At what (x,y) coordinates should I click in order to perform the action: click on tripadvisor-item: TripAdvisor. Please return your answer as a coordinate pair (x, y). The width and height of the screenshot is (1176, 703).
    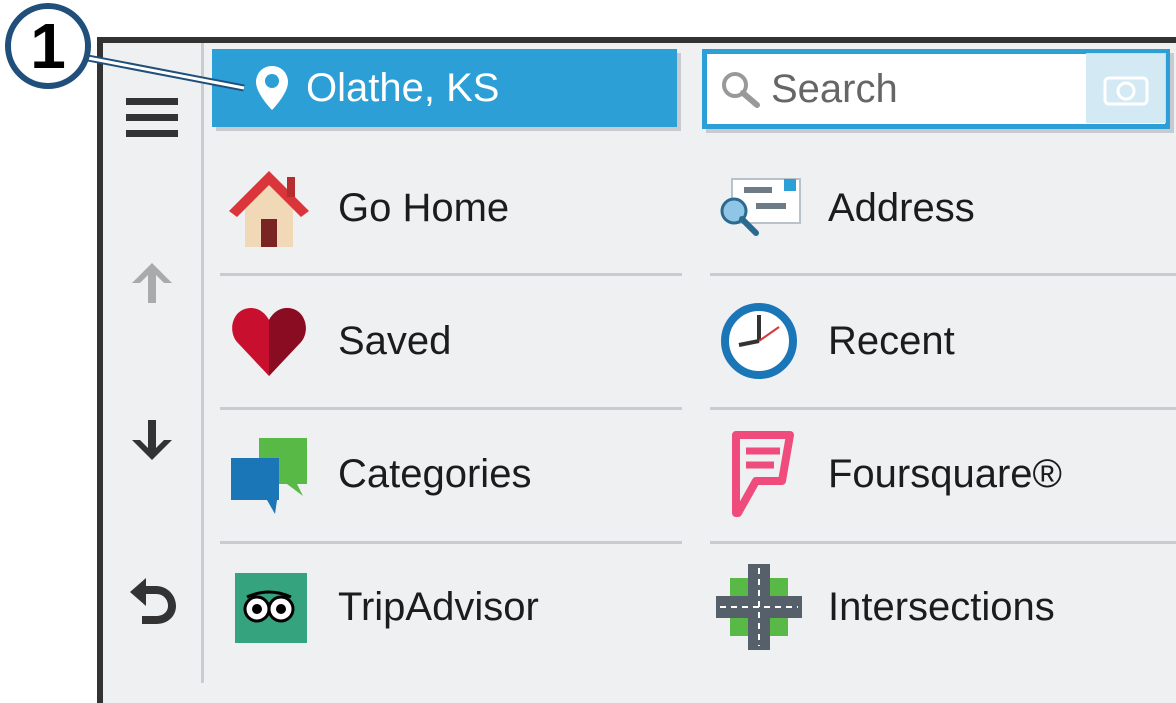
    Looking at the image, I should click on (381, 607).